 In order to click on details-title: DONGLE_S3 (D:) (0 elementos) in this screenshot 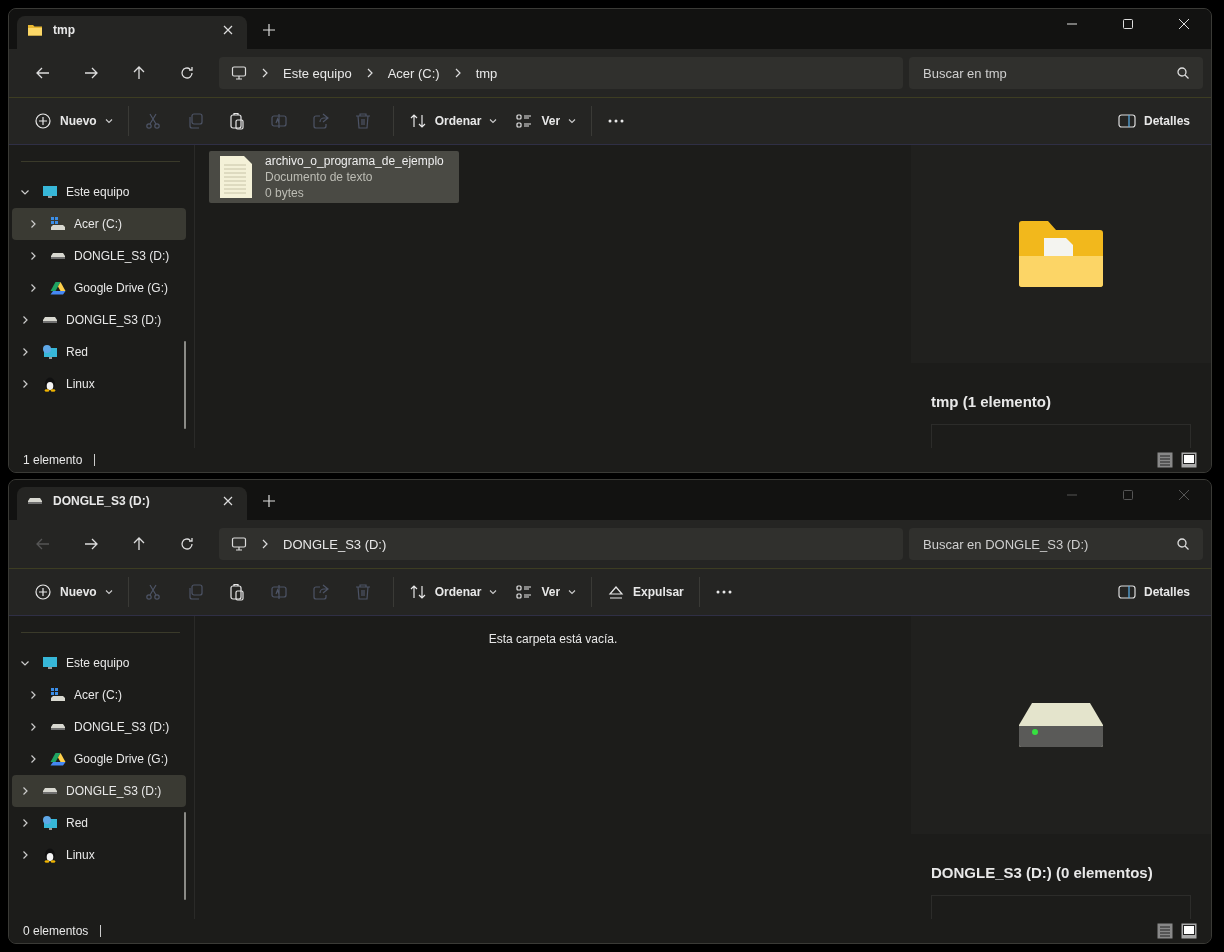, I will do `click(1042, 872)`.